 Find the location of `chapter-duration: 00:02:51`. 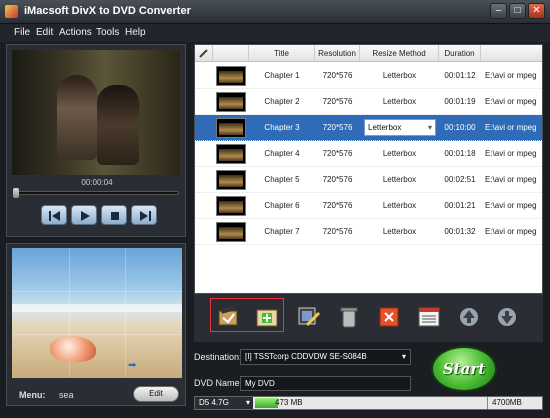

chapter-duration: 00:02:51 is located at coordinates (460, 179).